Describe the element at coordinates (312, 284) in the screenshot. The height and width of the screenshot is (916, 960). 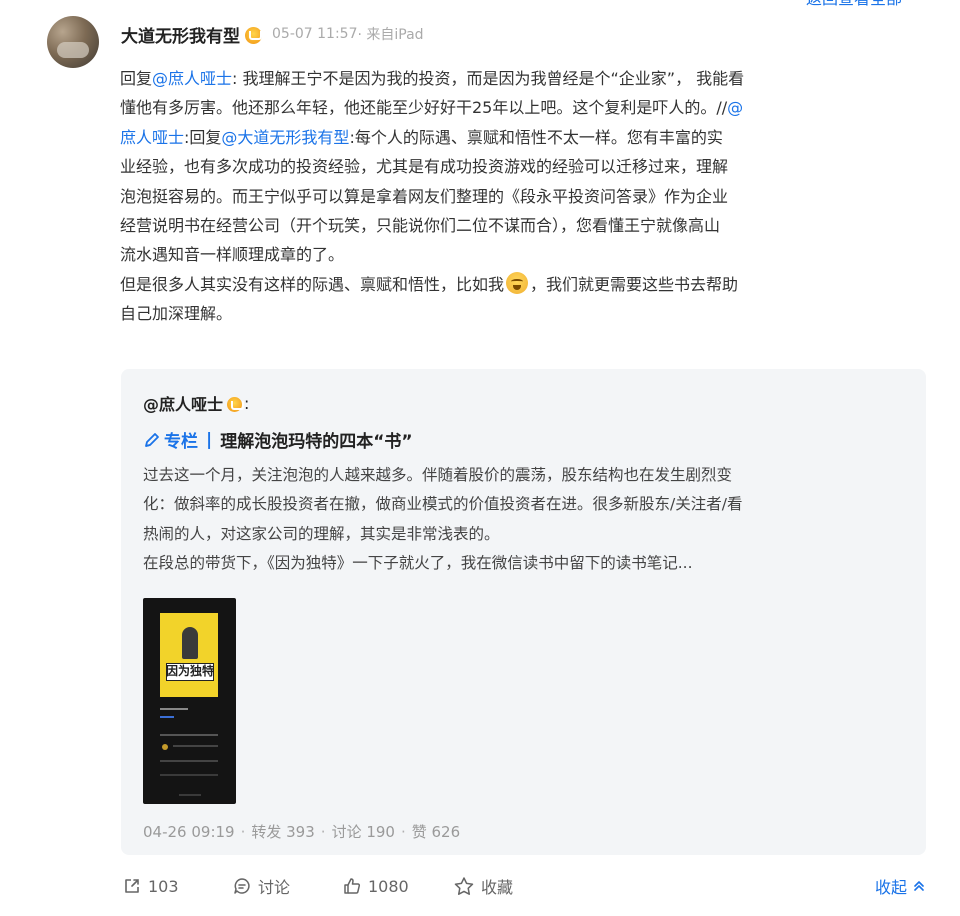
I see `post-body-text: 但是很多人其实没有这样的际遇、禀赋和悟性，比如我` at that location.